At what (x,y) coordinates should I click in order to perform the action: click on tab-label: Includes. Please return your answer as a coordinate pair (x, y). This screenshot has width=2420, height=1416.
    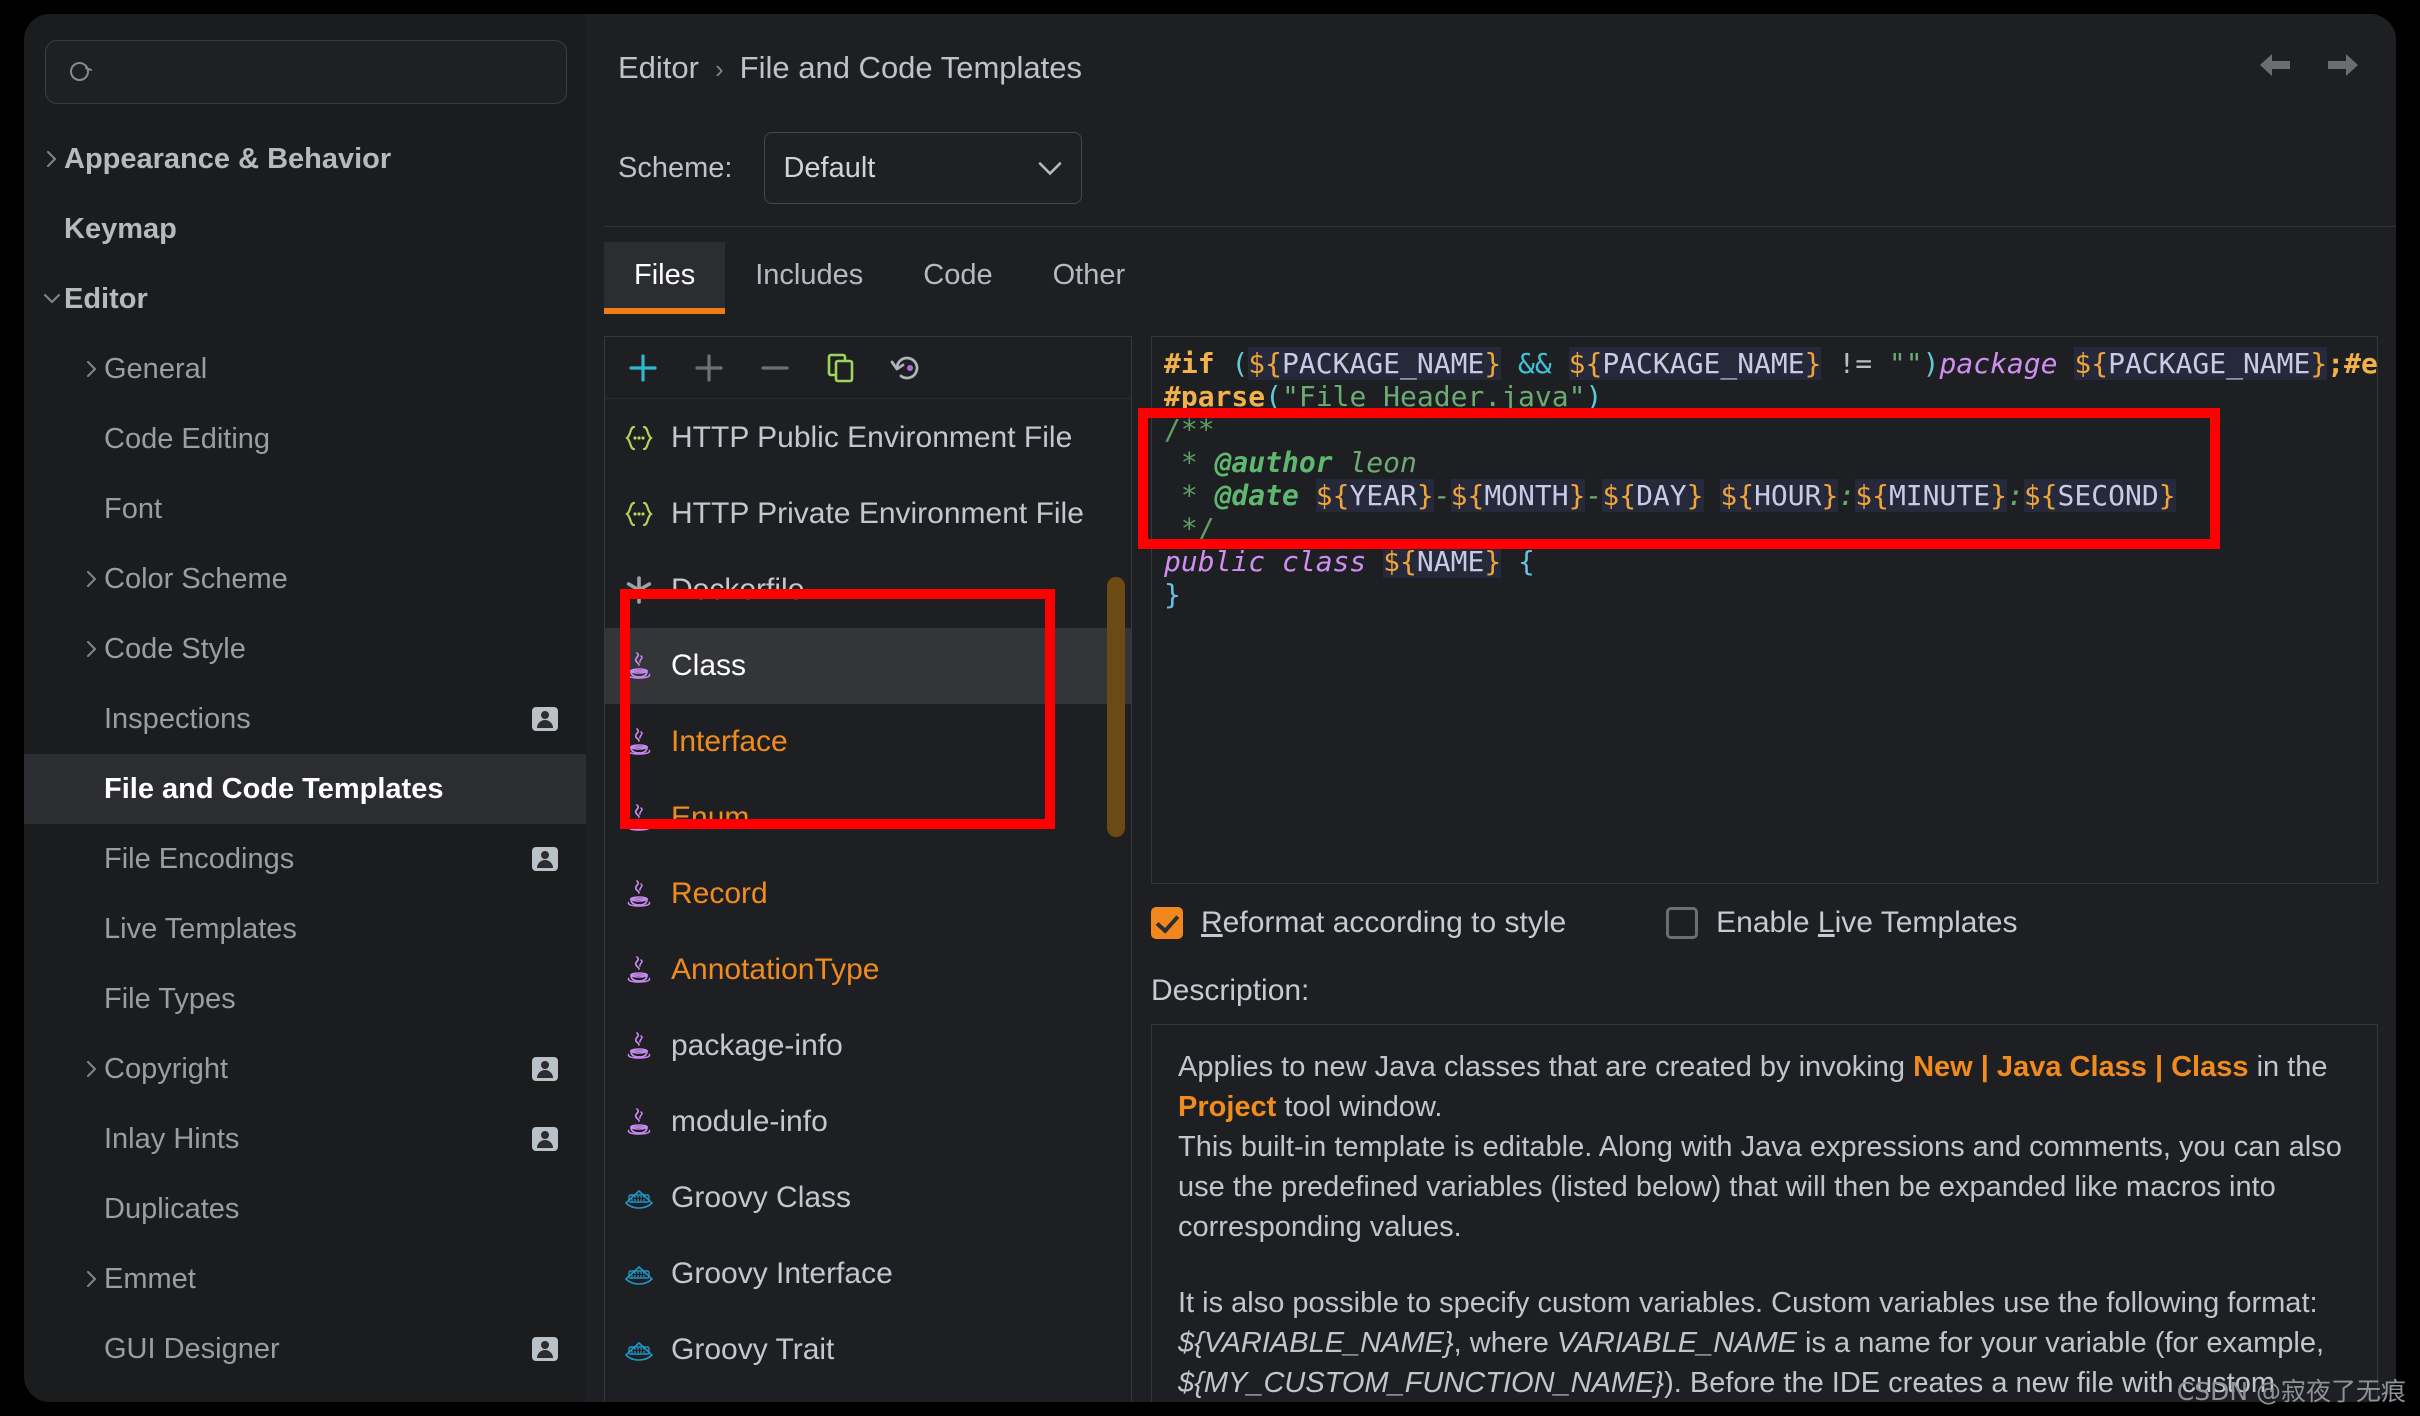
    Looking at the image, I should click on (809, 274).